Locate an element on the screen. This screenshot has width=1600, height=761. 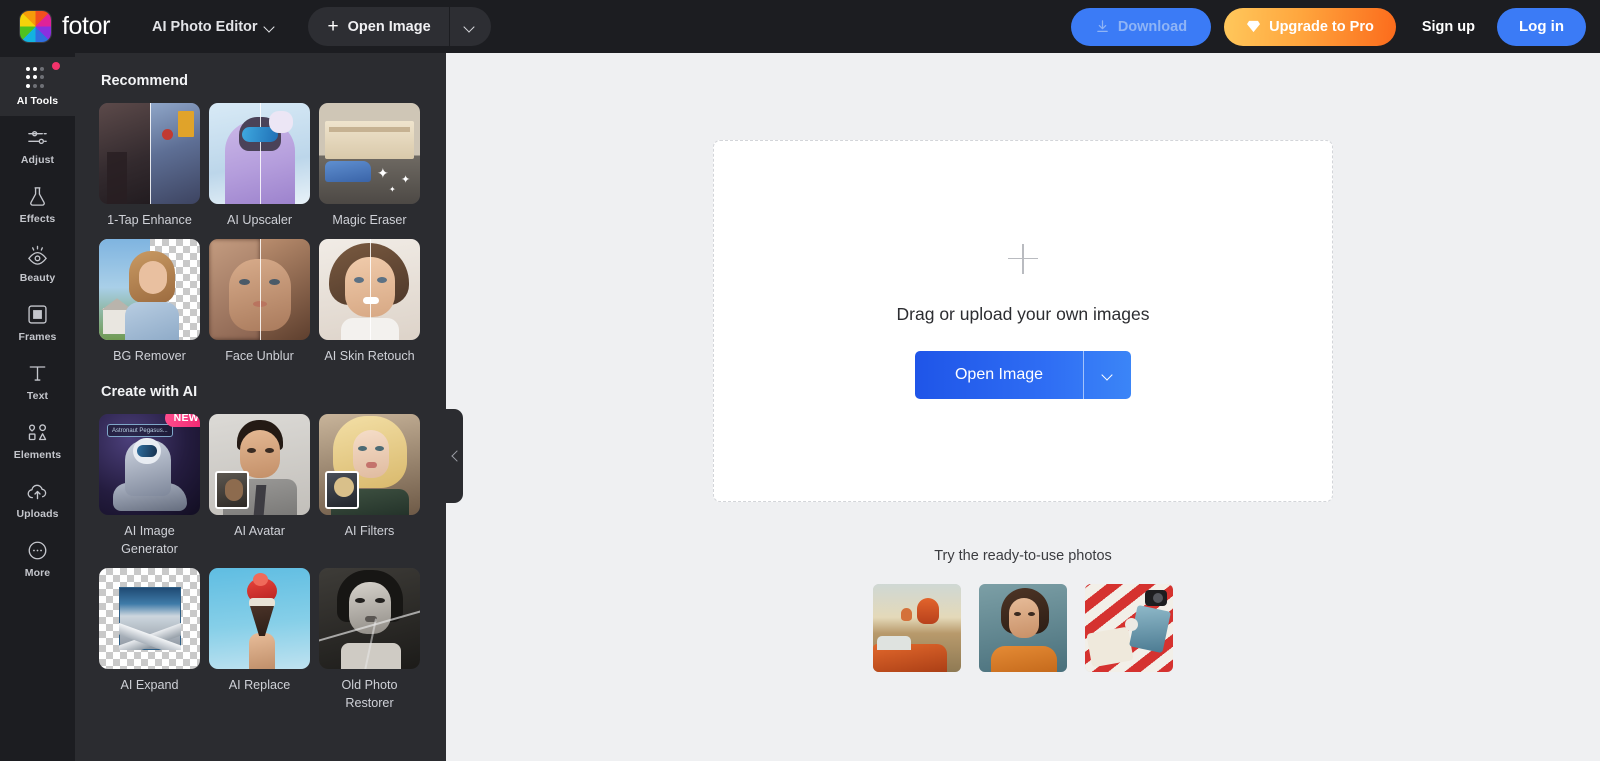
tool-tile-bg-remover: BG Remover is located at coordinates (149, 302).